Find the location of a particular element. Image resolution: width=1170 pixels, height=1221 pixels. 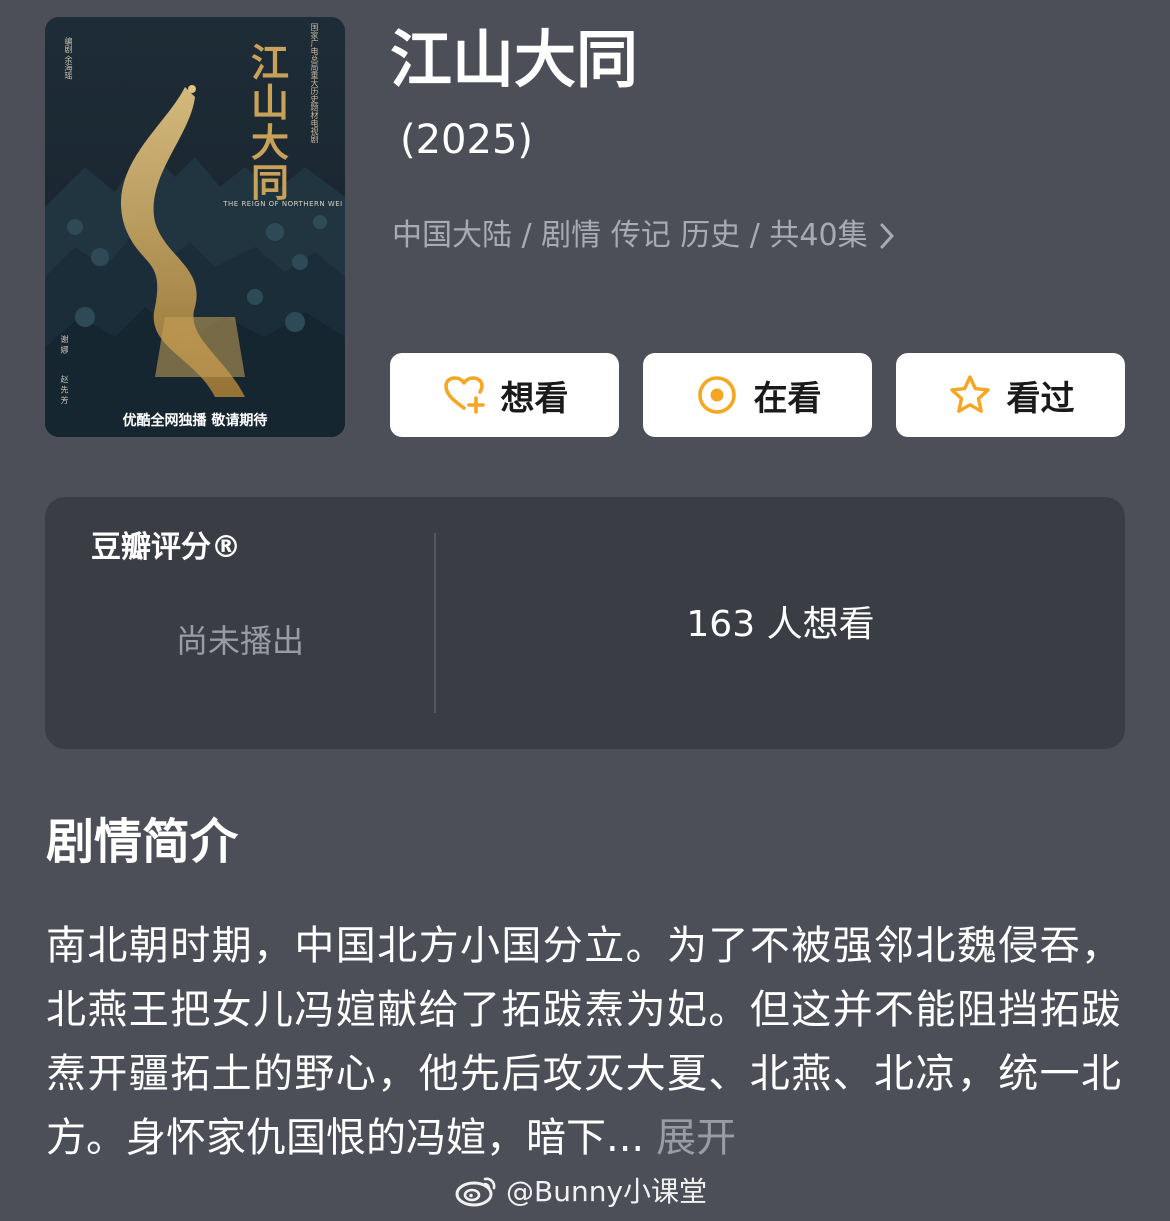

watching-label: 在看 is located at coordinates (787, 398).